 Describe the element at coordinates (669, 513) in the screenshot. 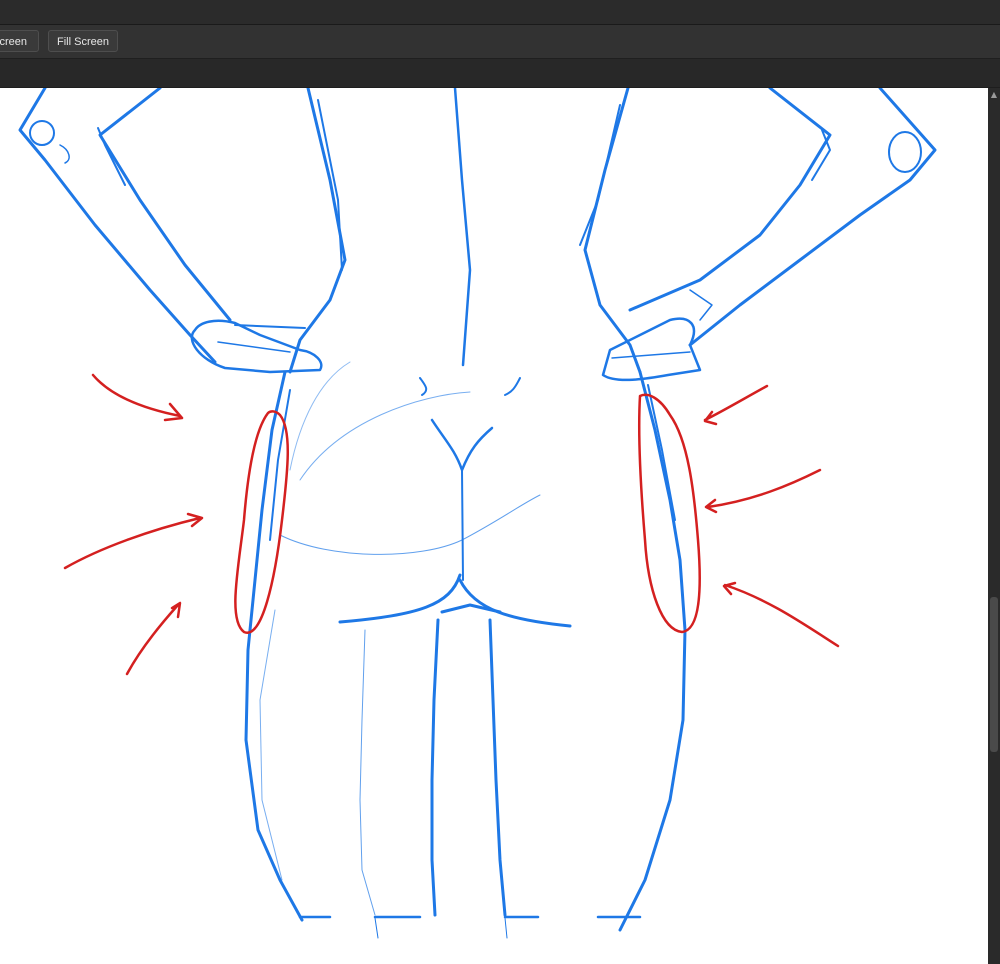

I see `right-hip-outline` at that location.